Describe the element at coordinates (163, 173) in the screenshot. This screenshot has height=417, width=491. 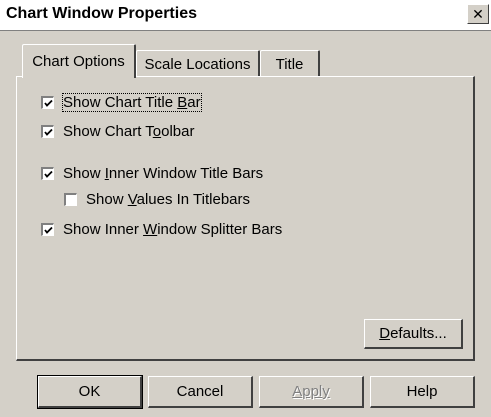
I see `option-label: Show Inner Window Title Bars` at that location.